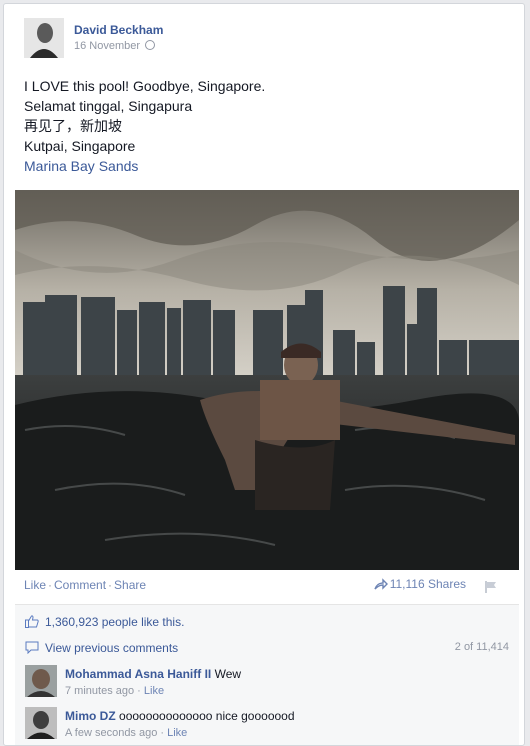 This screenshot has width=530, height=746. Describe the element at coordinates (99, 691) in the screenshot. I see `comment-time: 7 minutes ago` at that location.